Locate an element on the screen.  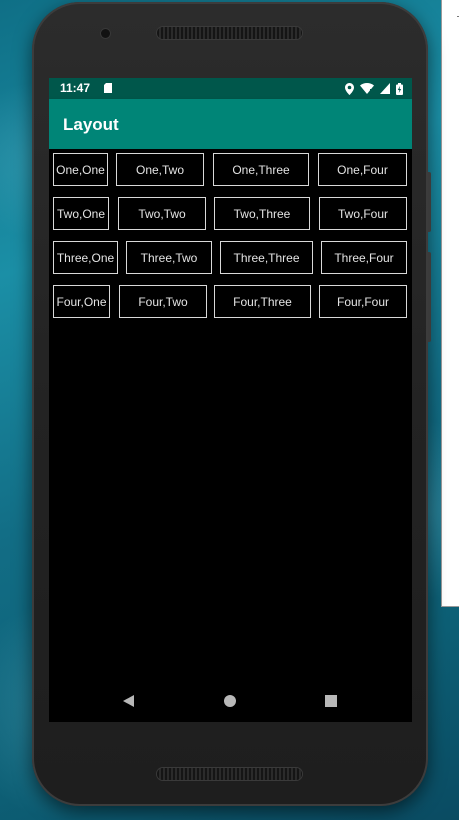
cell-one-one: One,One is located at coordinates (80, 169).